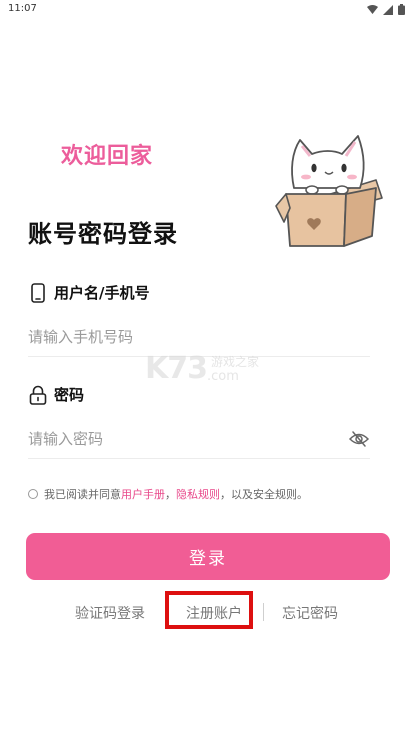  I want to click on register-link: 注册账户, so click(214, 613).